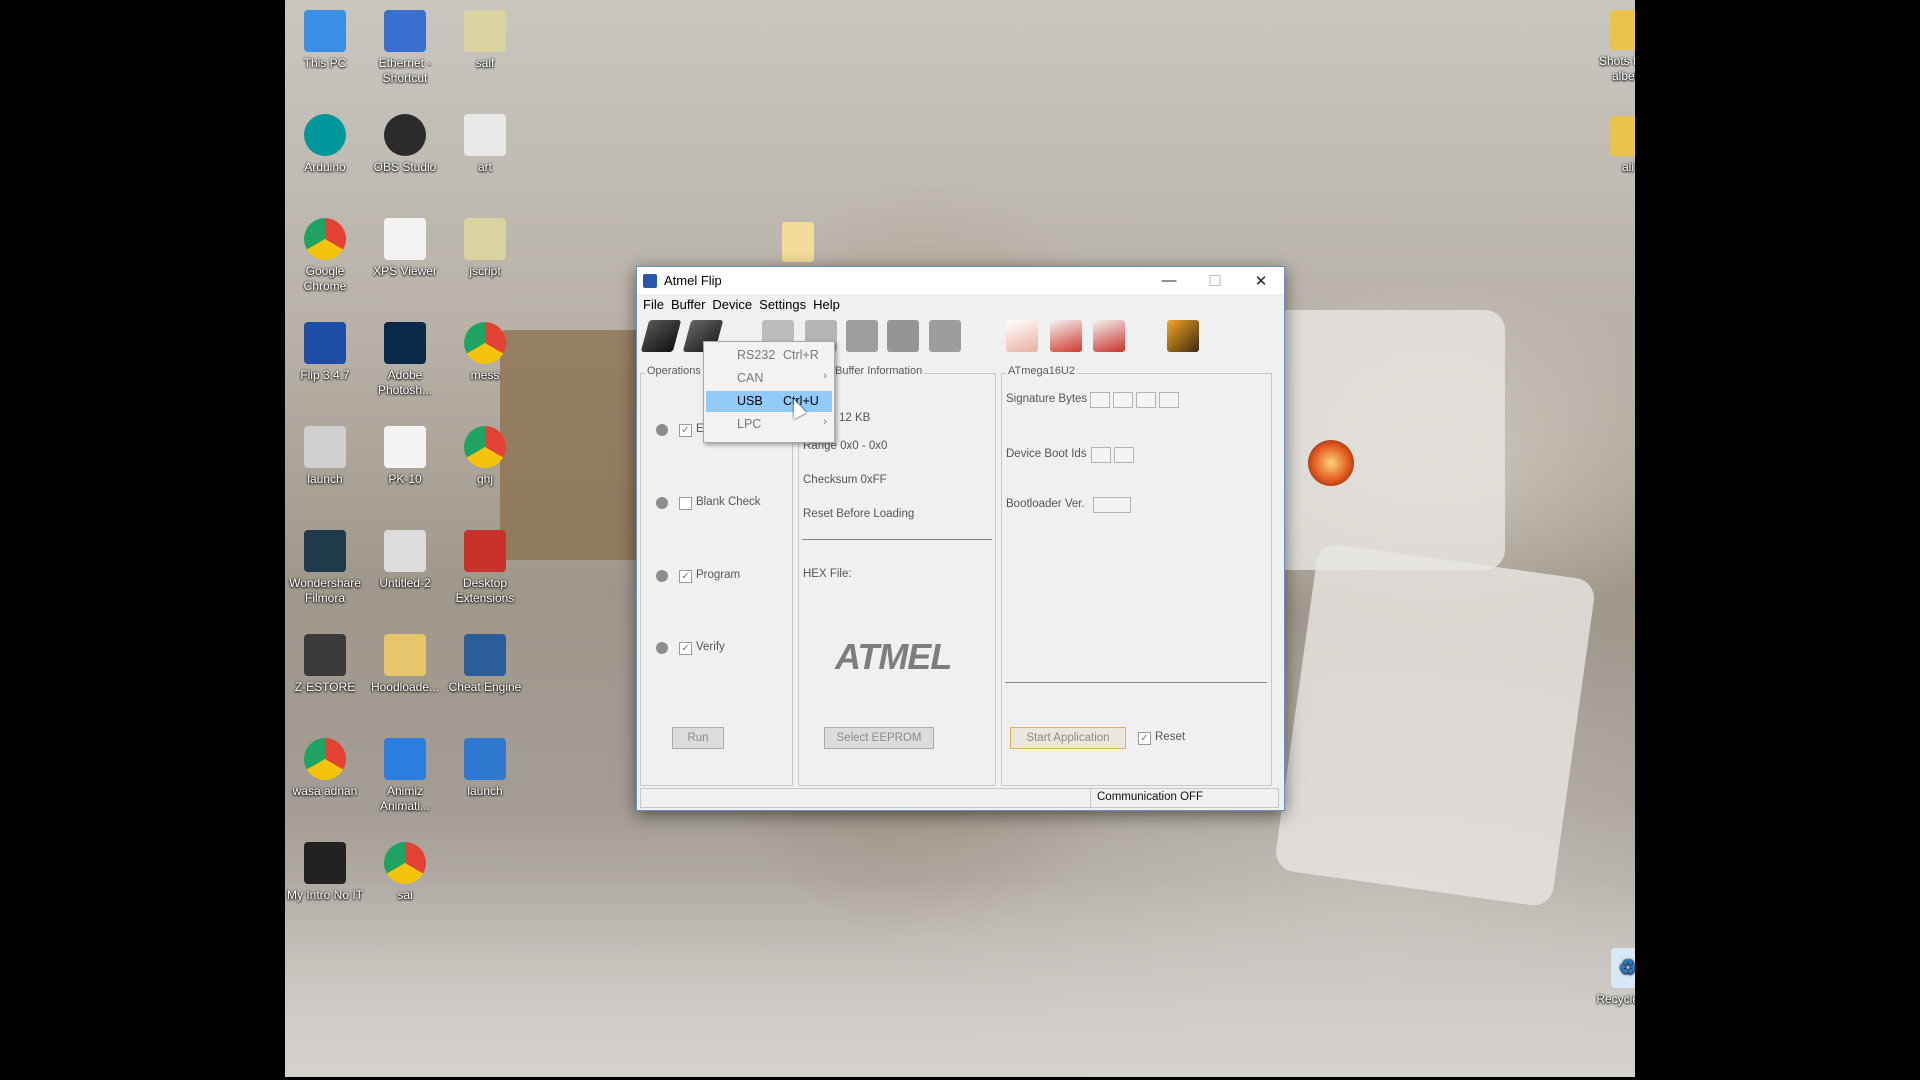  Describe the element at coordinates (945, 336) in the screenshot. I see `read-icon` at that location.